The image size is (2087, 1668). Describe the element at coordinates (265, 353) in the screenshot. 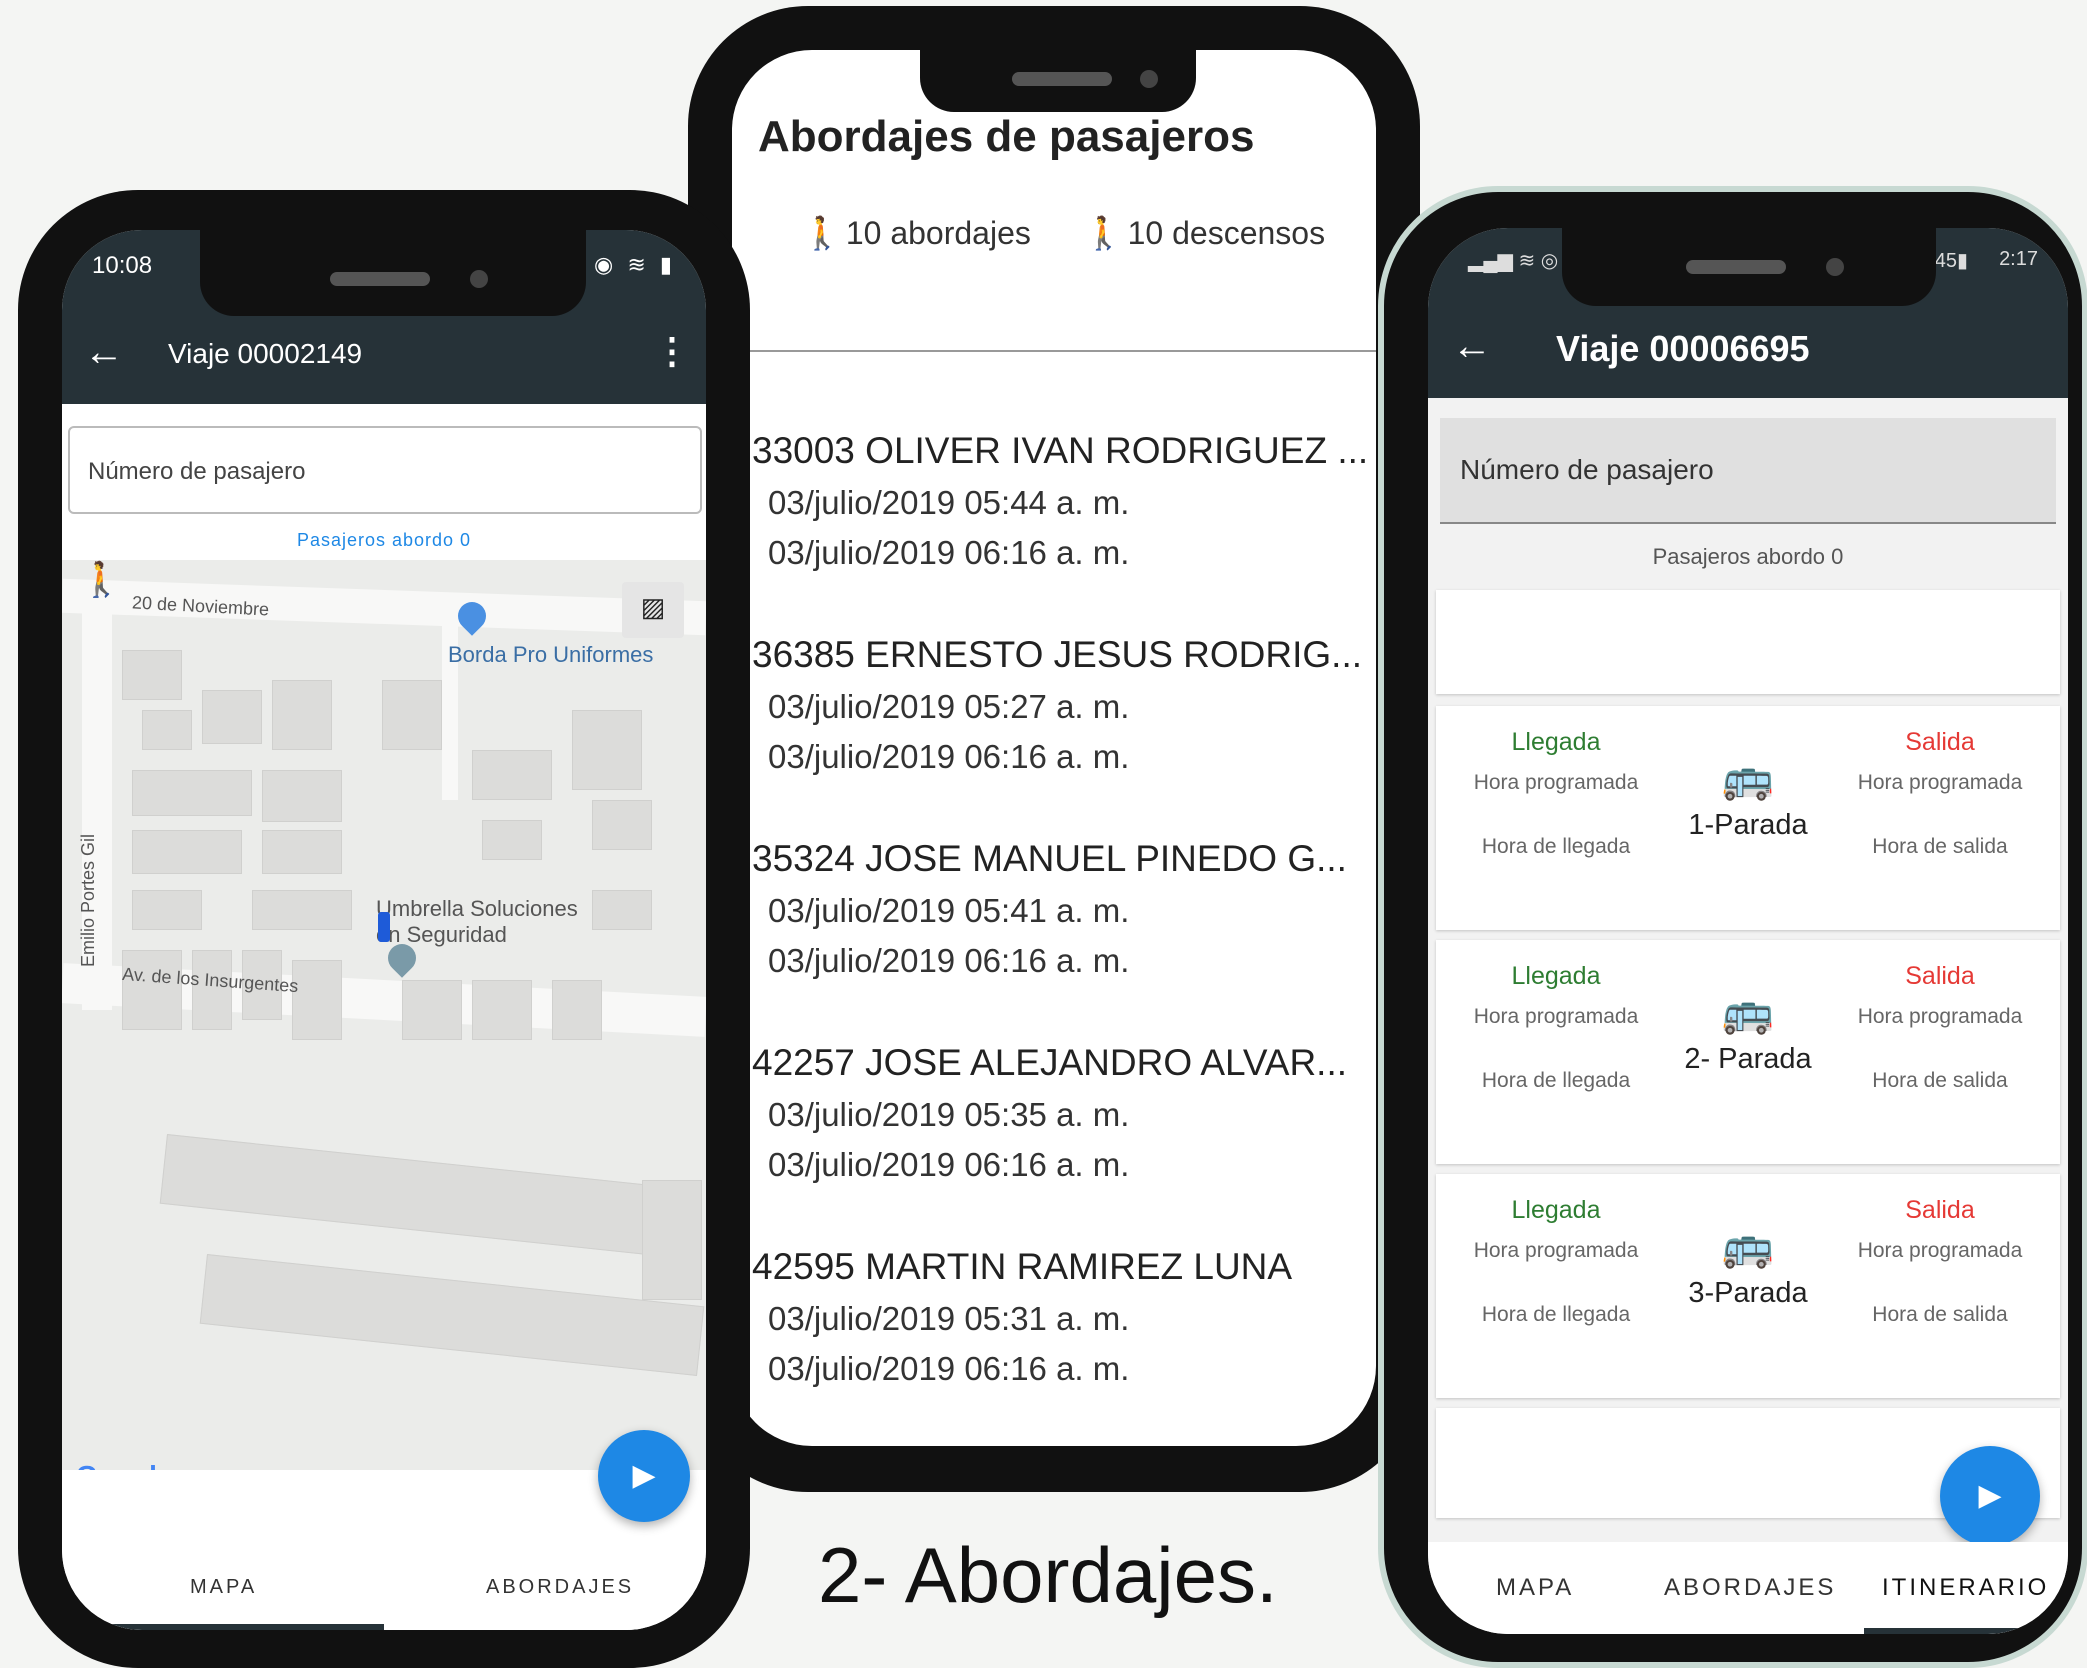

I see `trip-title: Viaje 00002149` at that location.